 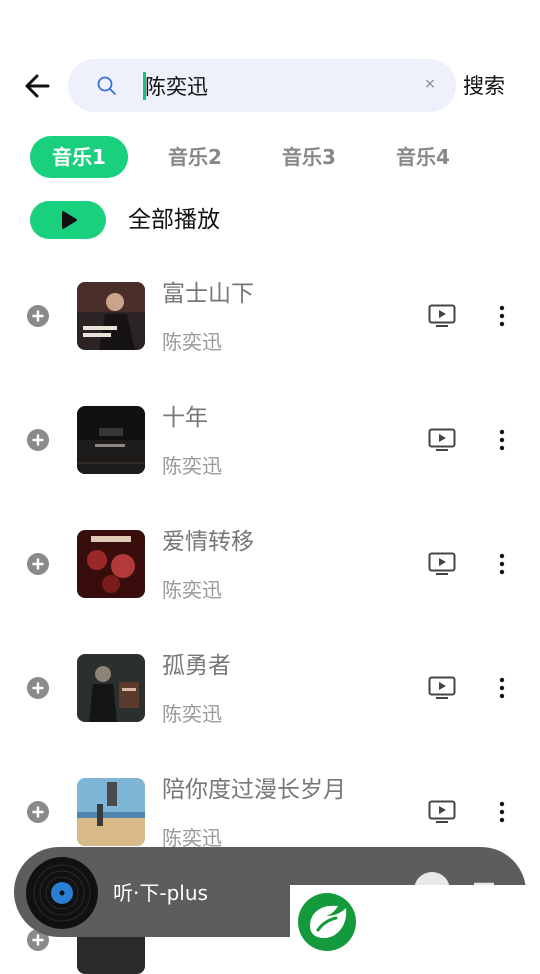 What do you see at coordinates (107, 86) in the screenshot?
I see `search-icon` at bounding box center [107, 86].